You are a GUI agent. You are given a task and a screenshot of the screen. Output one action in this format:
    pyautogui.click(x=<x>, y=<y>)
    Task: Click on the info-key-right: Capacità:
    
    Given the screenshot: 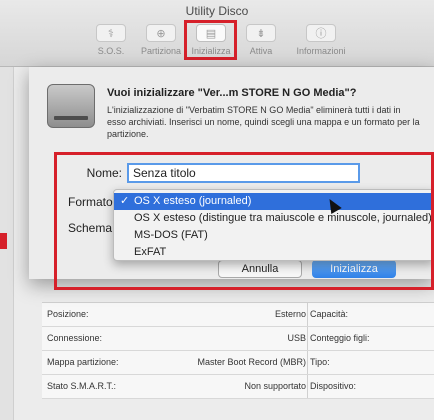 What is the action you would take?
    pyautogui.click(x=329, y=314)
    